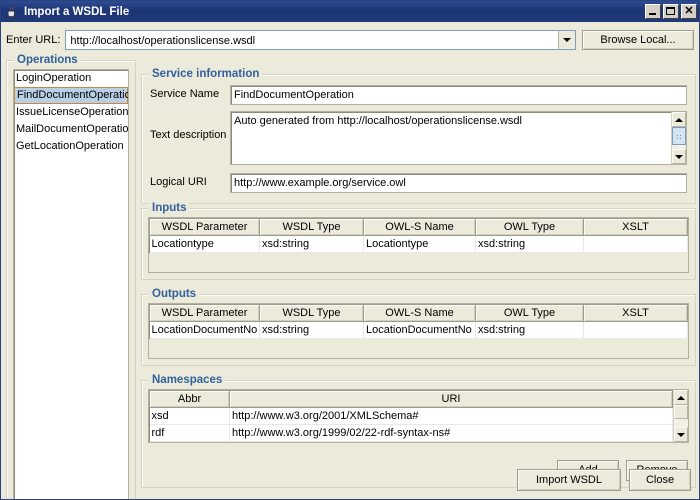  What do you see at coordinates (689, 11) in the screenshot?
I see `close-window-button: ✕` at bounding box center [689, 11].